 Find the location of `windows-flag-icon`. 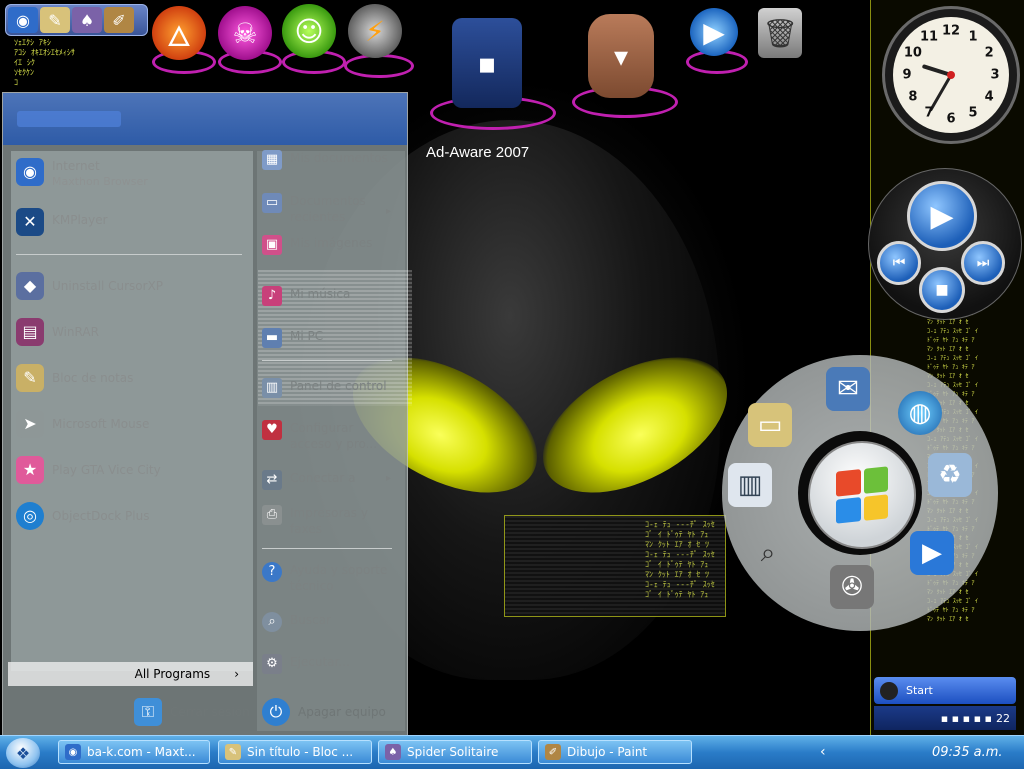

windows-flag-icon is located at coordinates (862, 495).